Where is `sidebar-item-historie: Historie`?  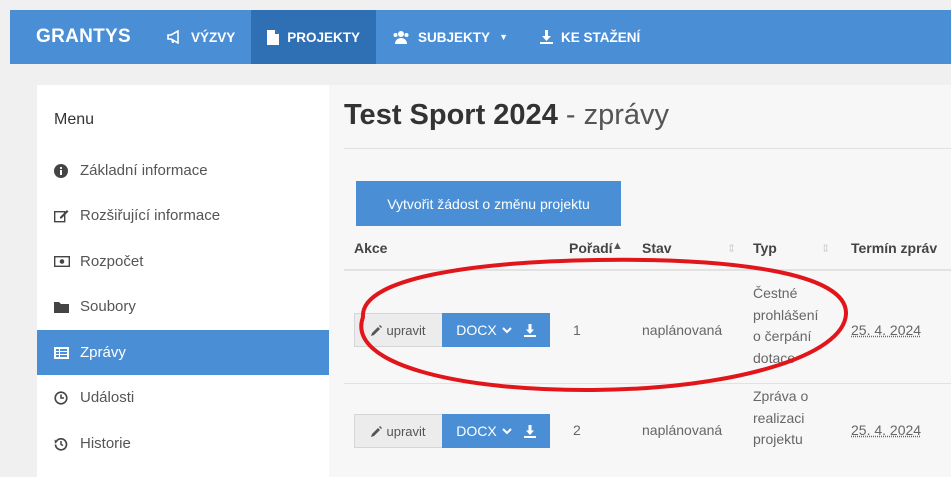 sidebar-item-historie: Historie is located at coordinates (183, 443).